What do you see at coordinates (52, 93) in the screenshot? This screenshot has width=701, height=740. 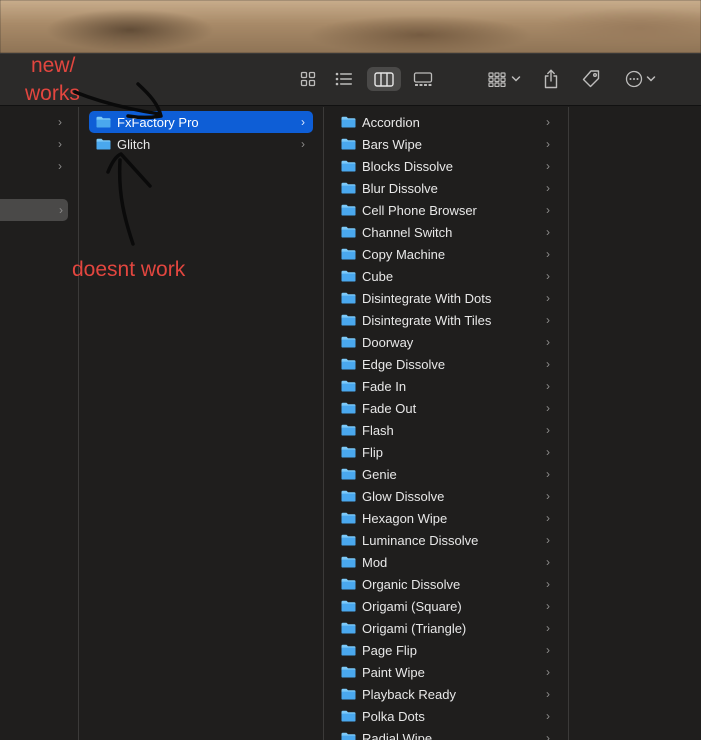 I see `annotation-works: works` at bounding box center [52, 93].